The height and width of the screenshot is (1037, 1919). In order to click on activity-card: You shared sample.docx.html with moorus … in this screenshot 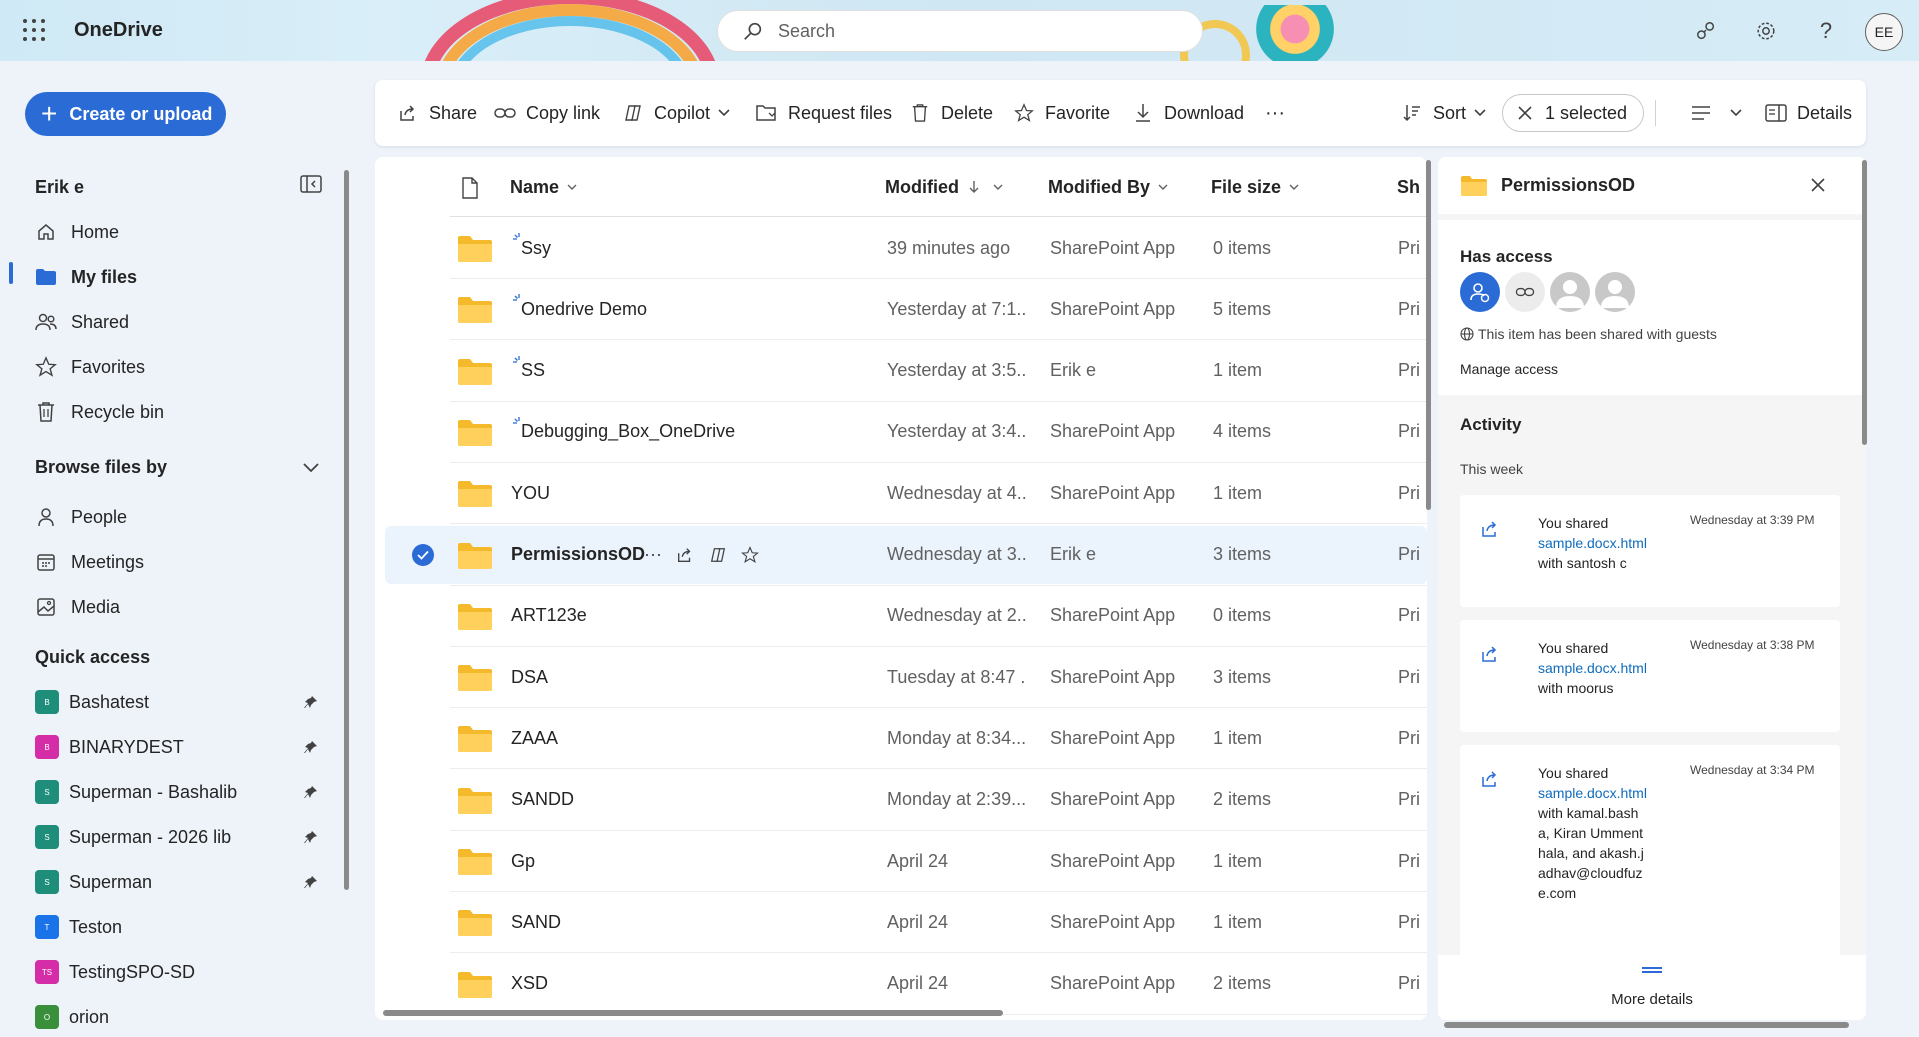, I will do `click(1650, 676)`.